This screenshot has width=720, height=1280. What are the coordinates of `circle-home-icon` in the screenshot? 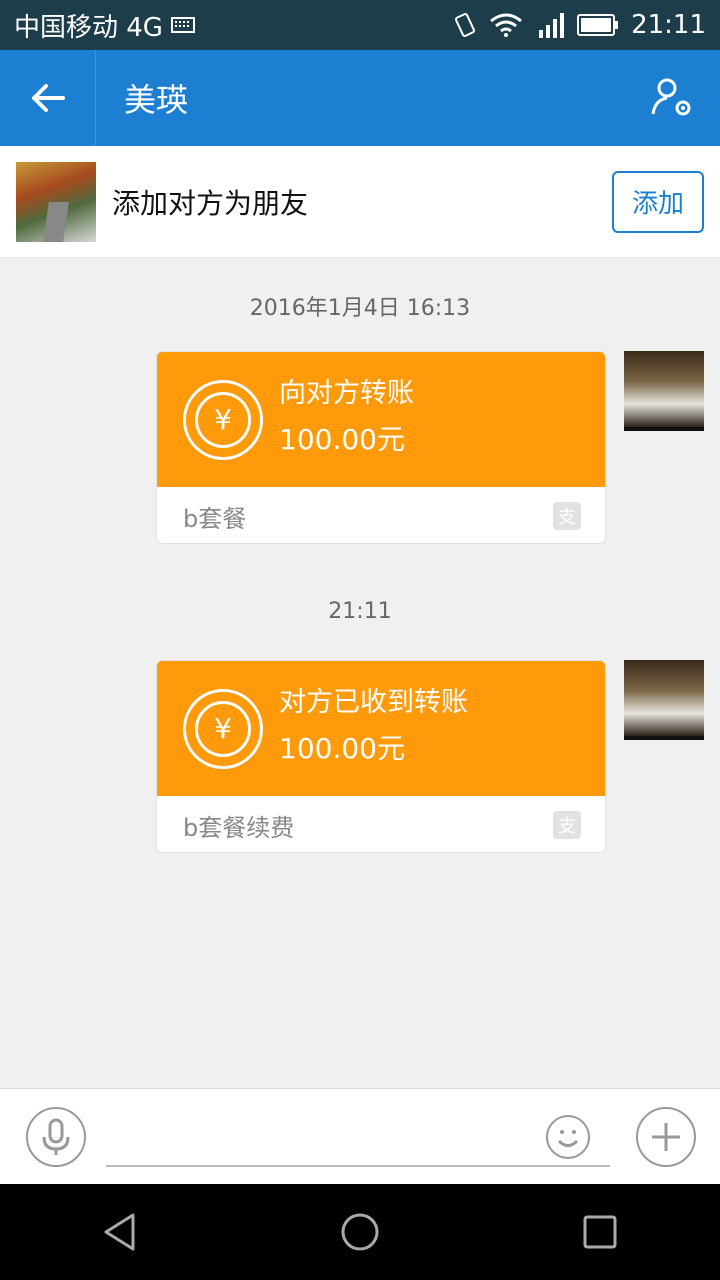 It's located at (360, 1232).